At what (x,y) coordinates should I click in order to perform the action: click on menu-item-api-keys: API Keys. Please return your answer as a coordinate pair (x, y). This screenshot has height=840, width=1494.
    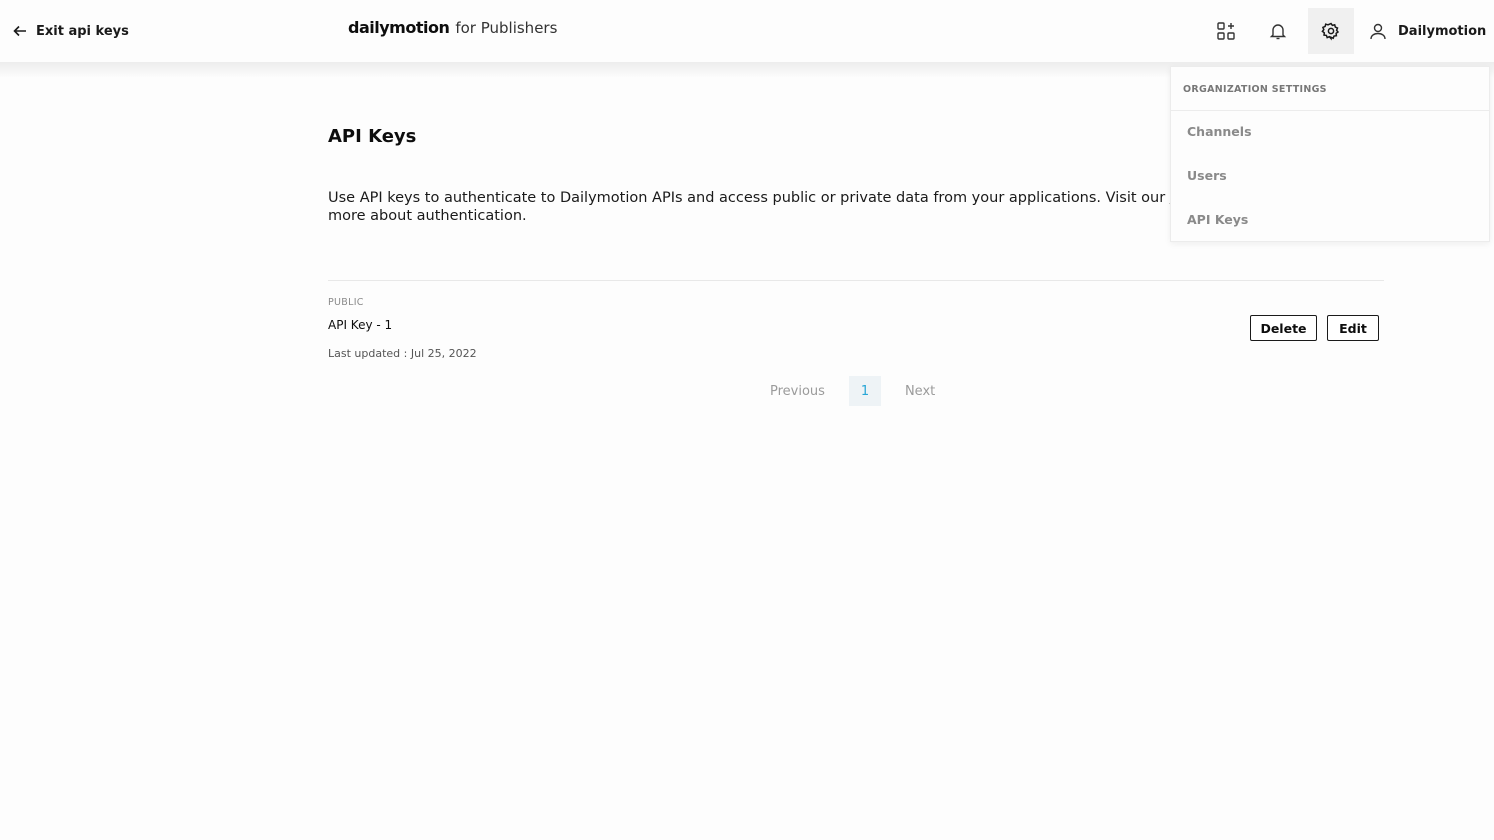
    Looking at the image, I should click on (1330, 219).